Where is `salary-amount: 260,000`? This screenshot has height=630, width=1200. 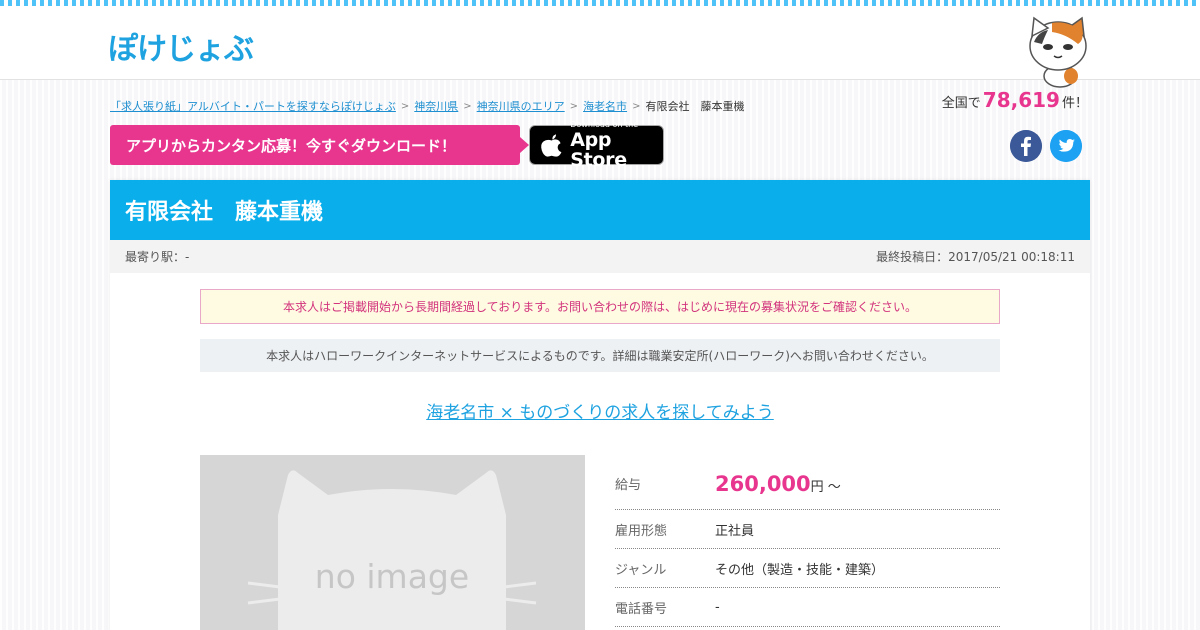 salary-amount: 260,000 is located at coordinates (763, 483).